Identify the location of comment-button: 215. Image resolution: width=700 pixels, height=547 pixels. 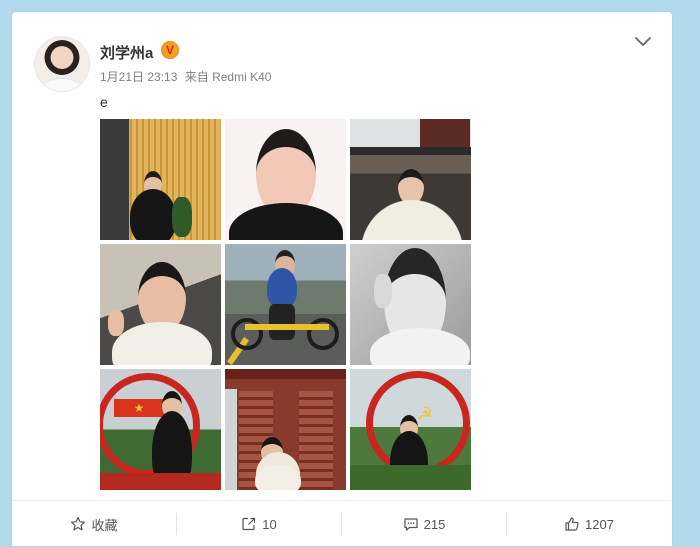
(424, 524).